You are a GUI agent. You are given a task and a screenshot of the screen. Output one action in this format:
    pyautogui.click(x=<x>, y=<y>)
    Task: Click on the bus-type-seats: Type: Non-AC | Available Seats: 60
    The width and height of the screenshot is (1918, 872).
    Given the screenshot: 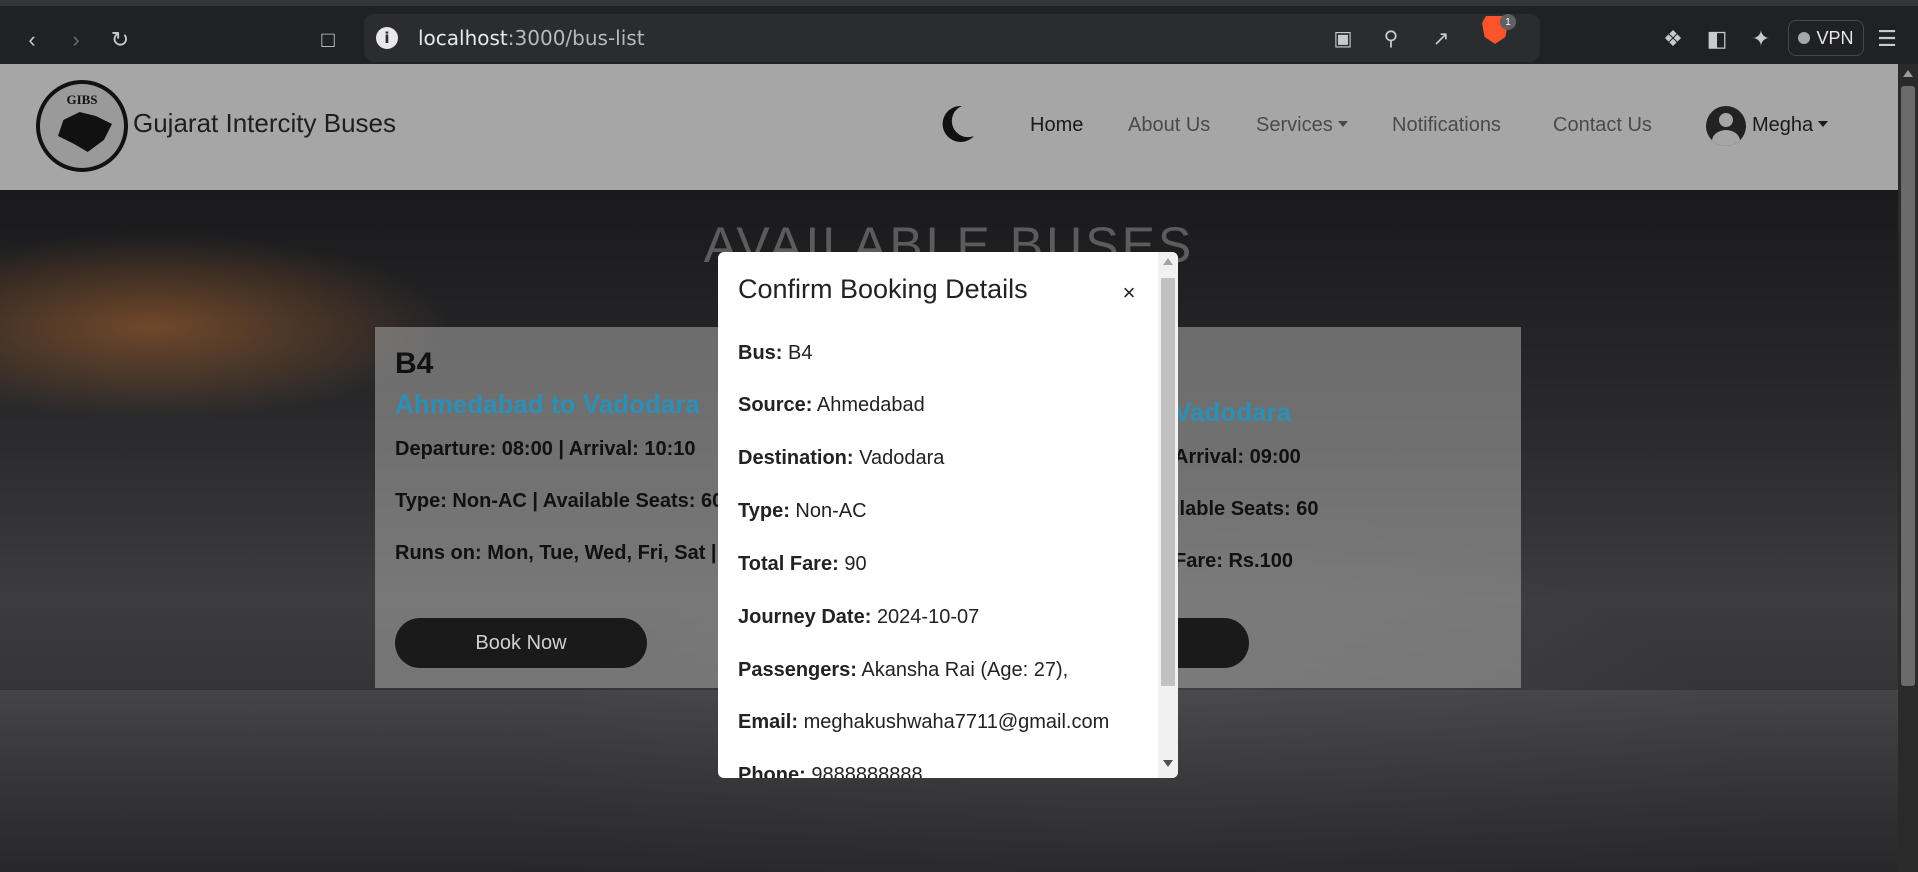 What is the action you would take?
    pyautogui.click(x=559, y=501)
    